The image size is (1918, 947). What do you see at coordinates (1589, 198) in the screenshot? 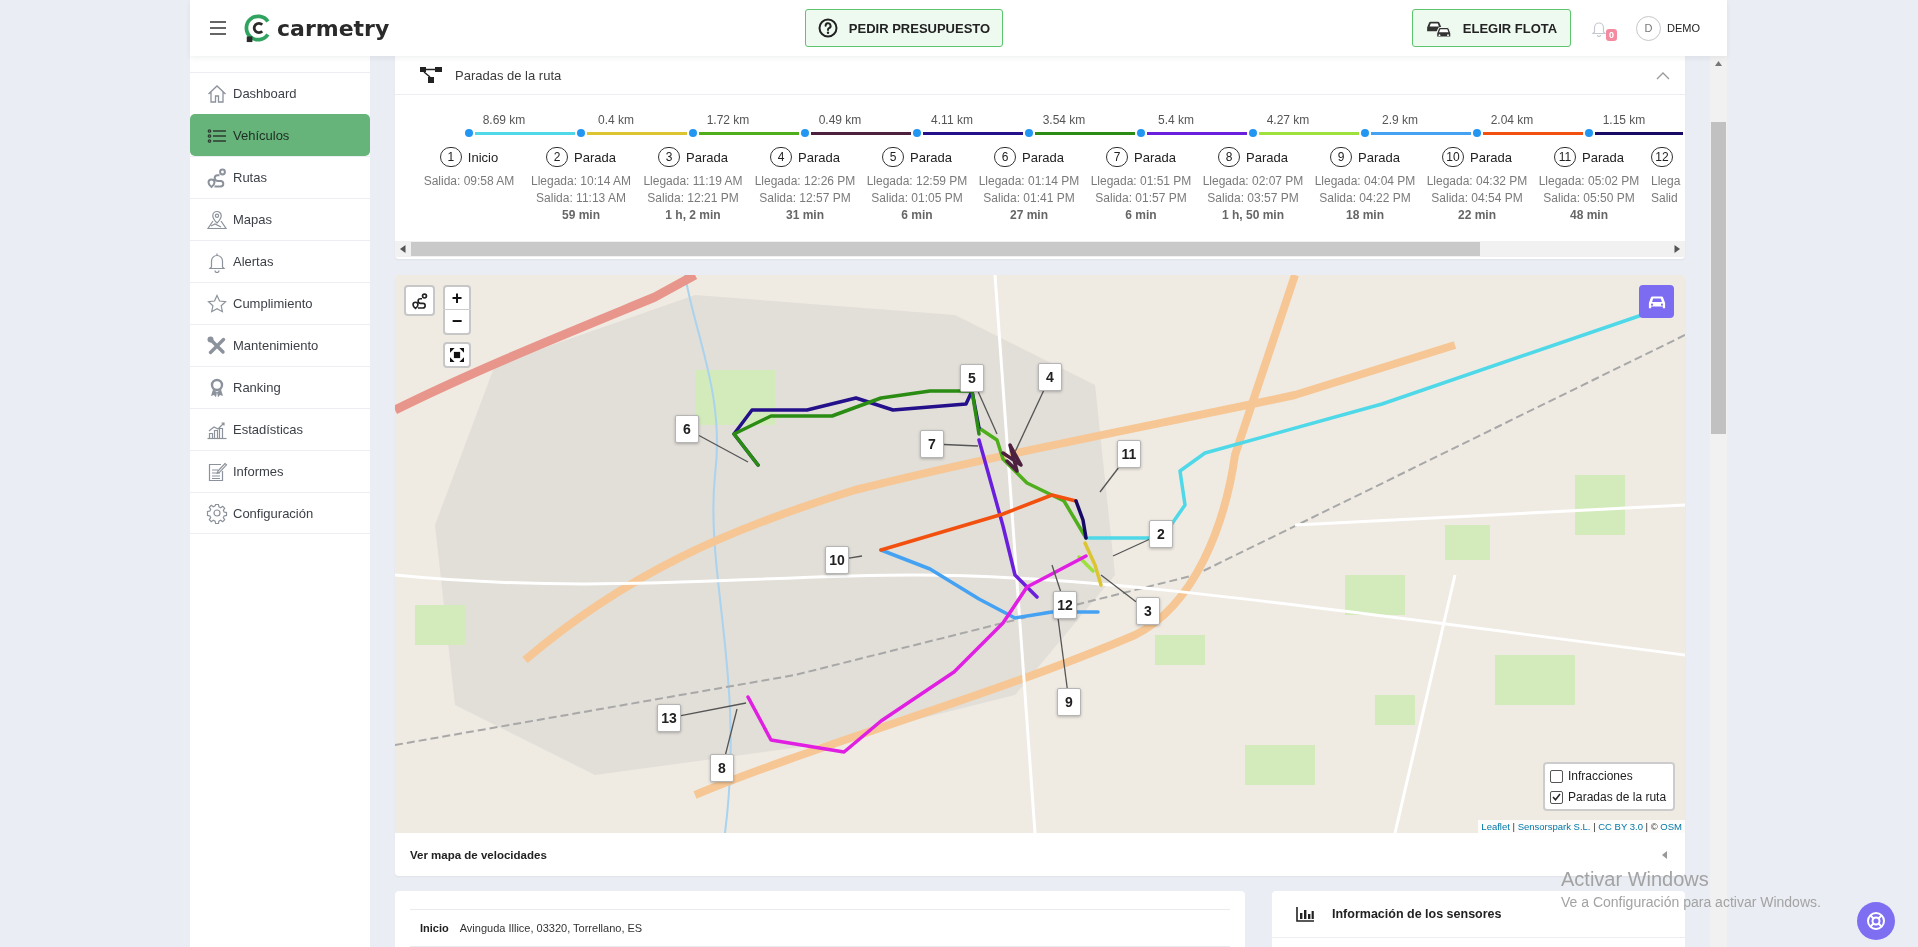
I see `departure-time: Salida: 05:50 PM` at bounding box center [1589, 198].